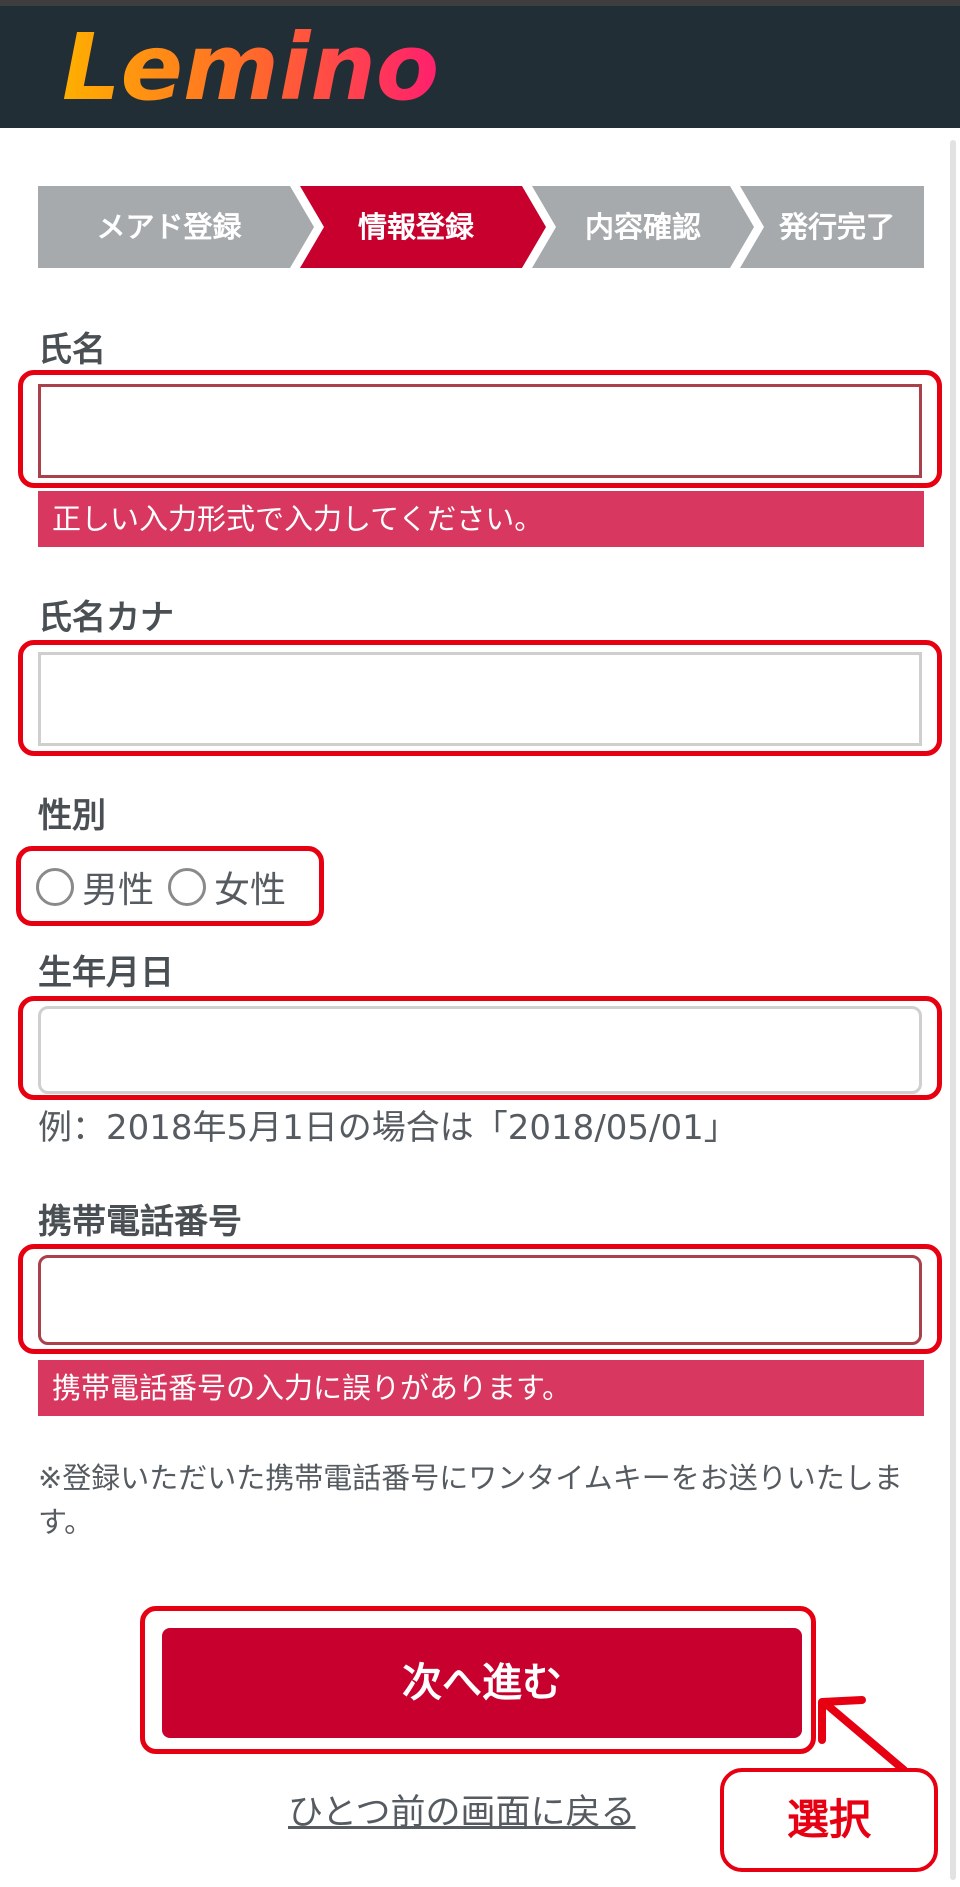 This screenshot has height=1887, width=960. What do you see at coordinates (480, 431) in the screenshot?
I see `name-input` at bounding box center [480, 431].